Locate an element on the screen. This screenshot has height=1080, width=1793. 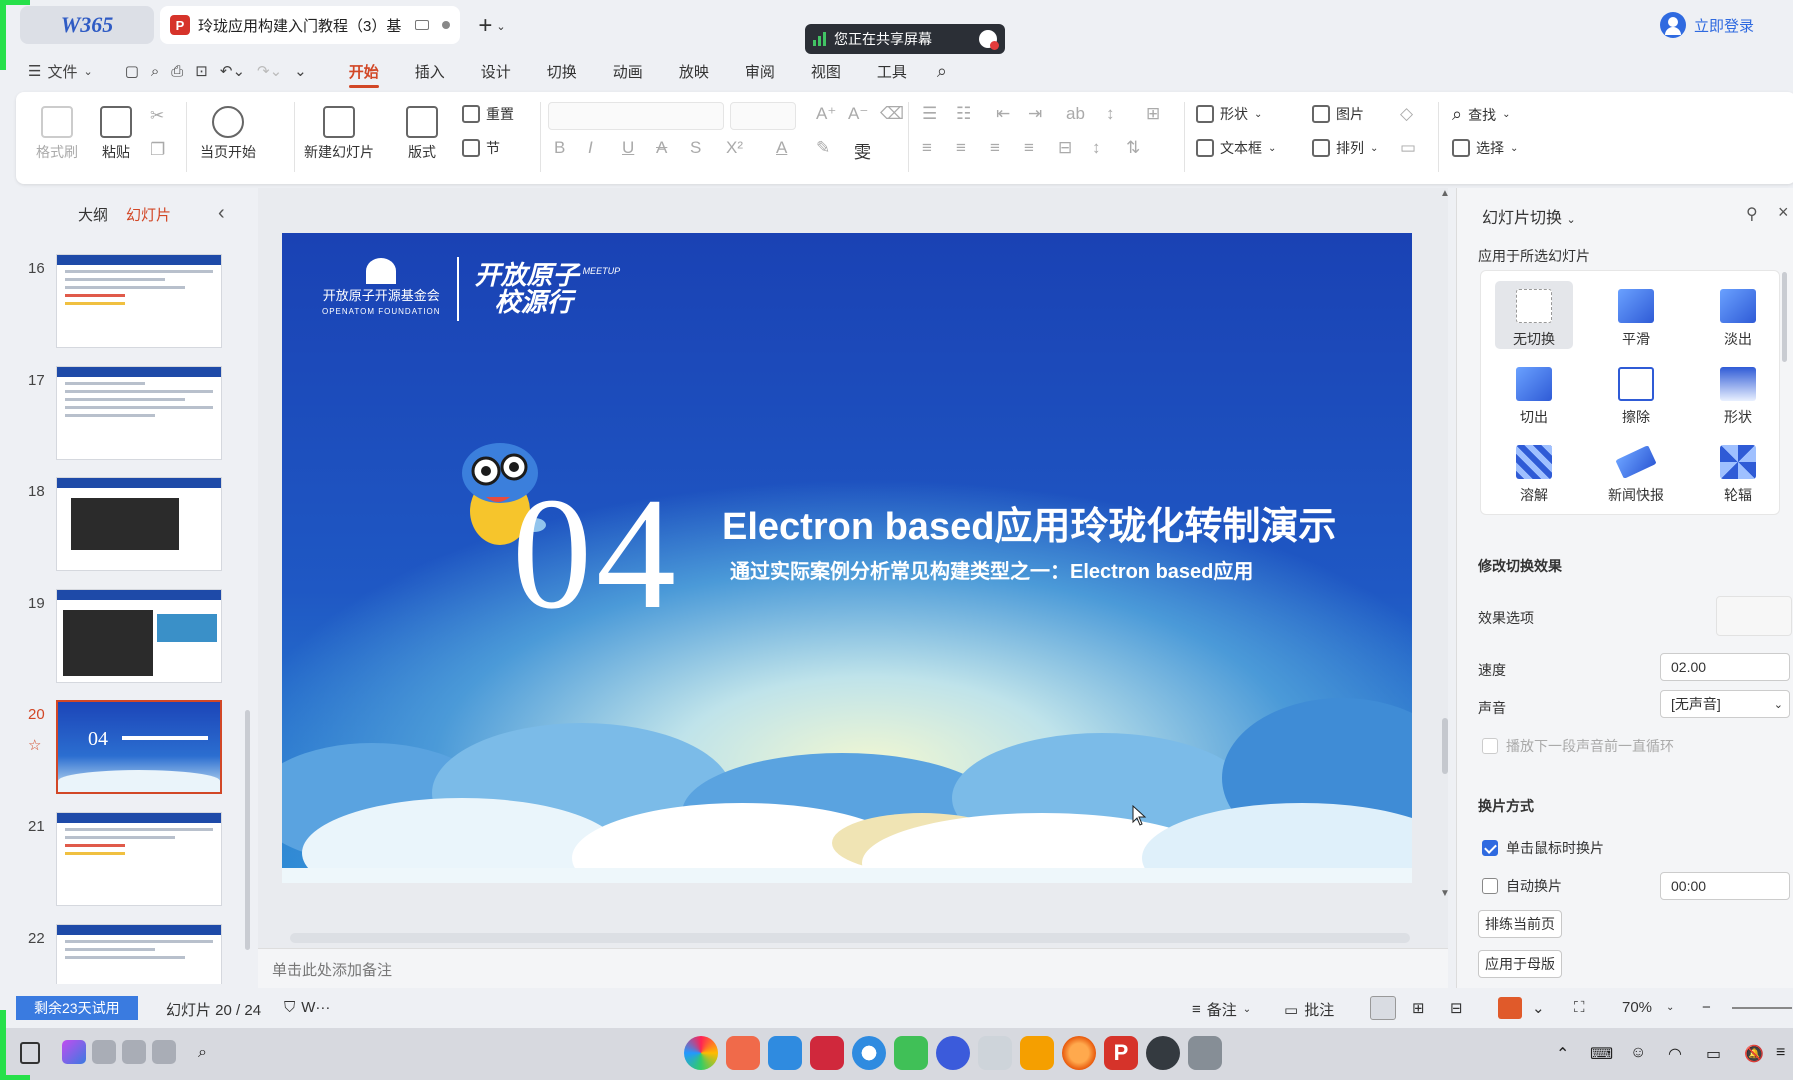
font-name-select is located at coordinates (636, 116).